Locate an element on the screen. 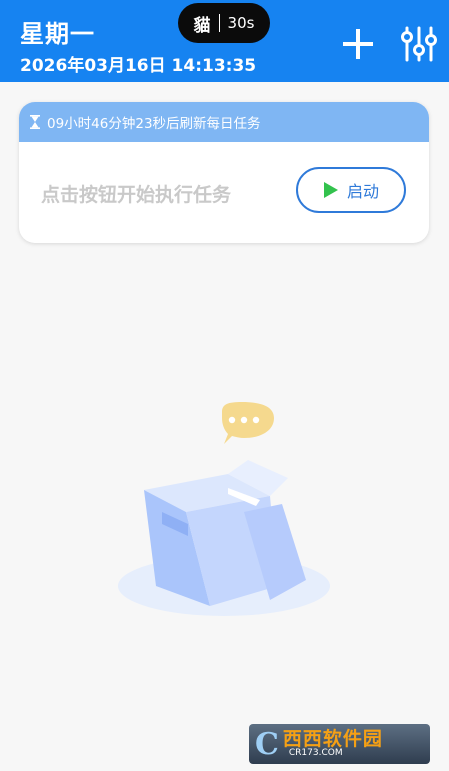 This screenshot has width=449, height=771. watermark-logo: C is located at coordinates (267, 744).